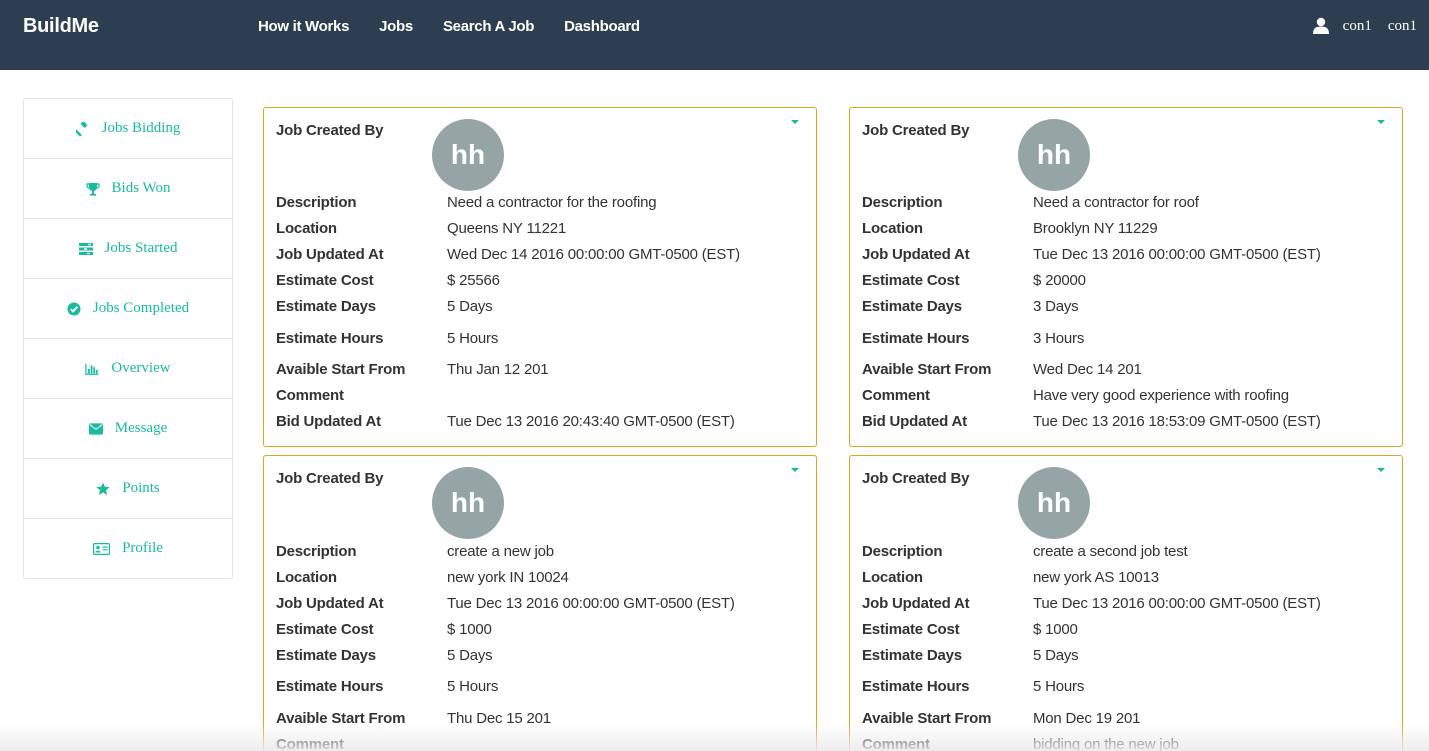 The height and width of the screenshot is (751, 1429). I want to click on trophy-icon, so click(92, 189).